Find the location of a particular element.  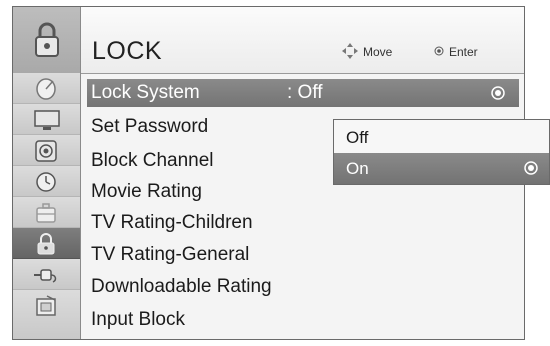

menu-item-label: Movie Rating is located at coordinates (146, 191).